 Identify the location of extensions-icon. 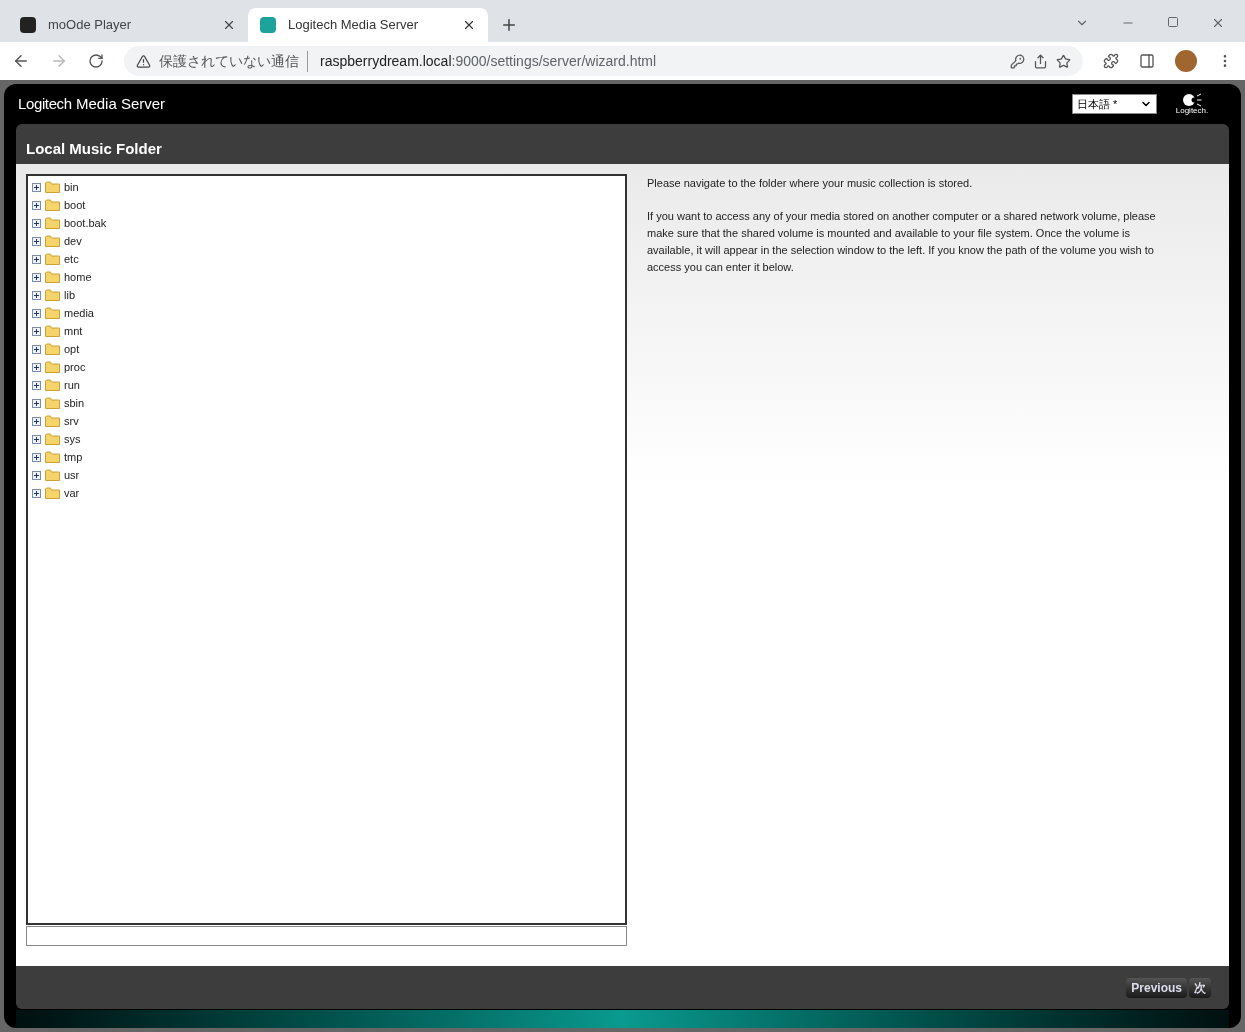
(1111, 61).